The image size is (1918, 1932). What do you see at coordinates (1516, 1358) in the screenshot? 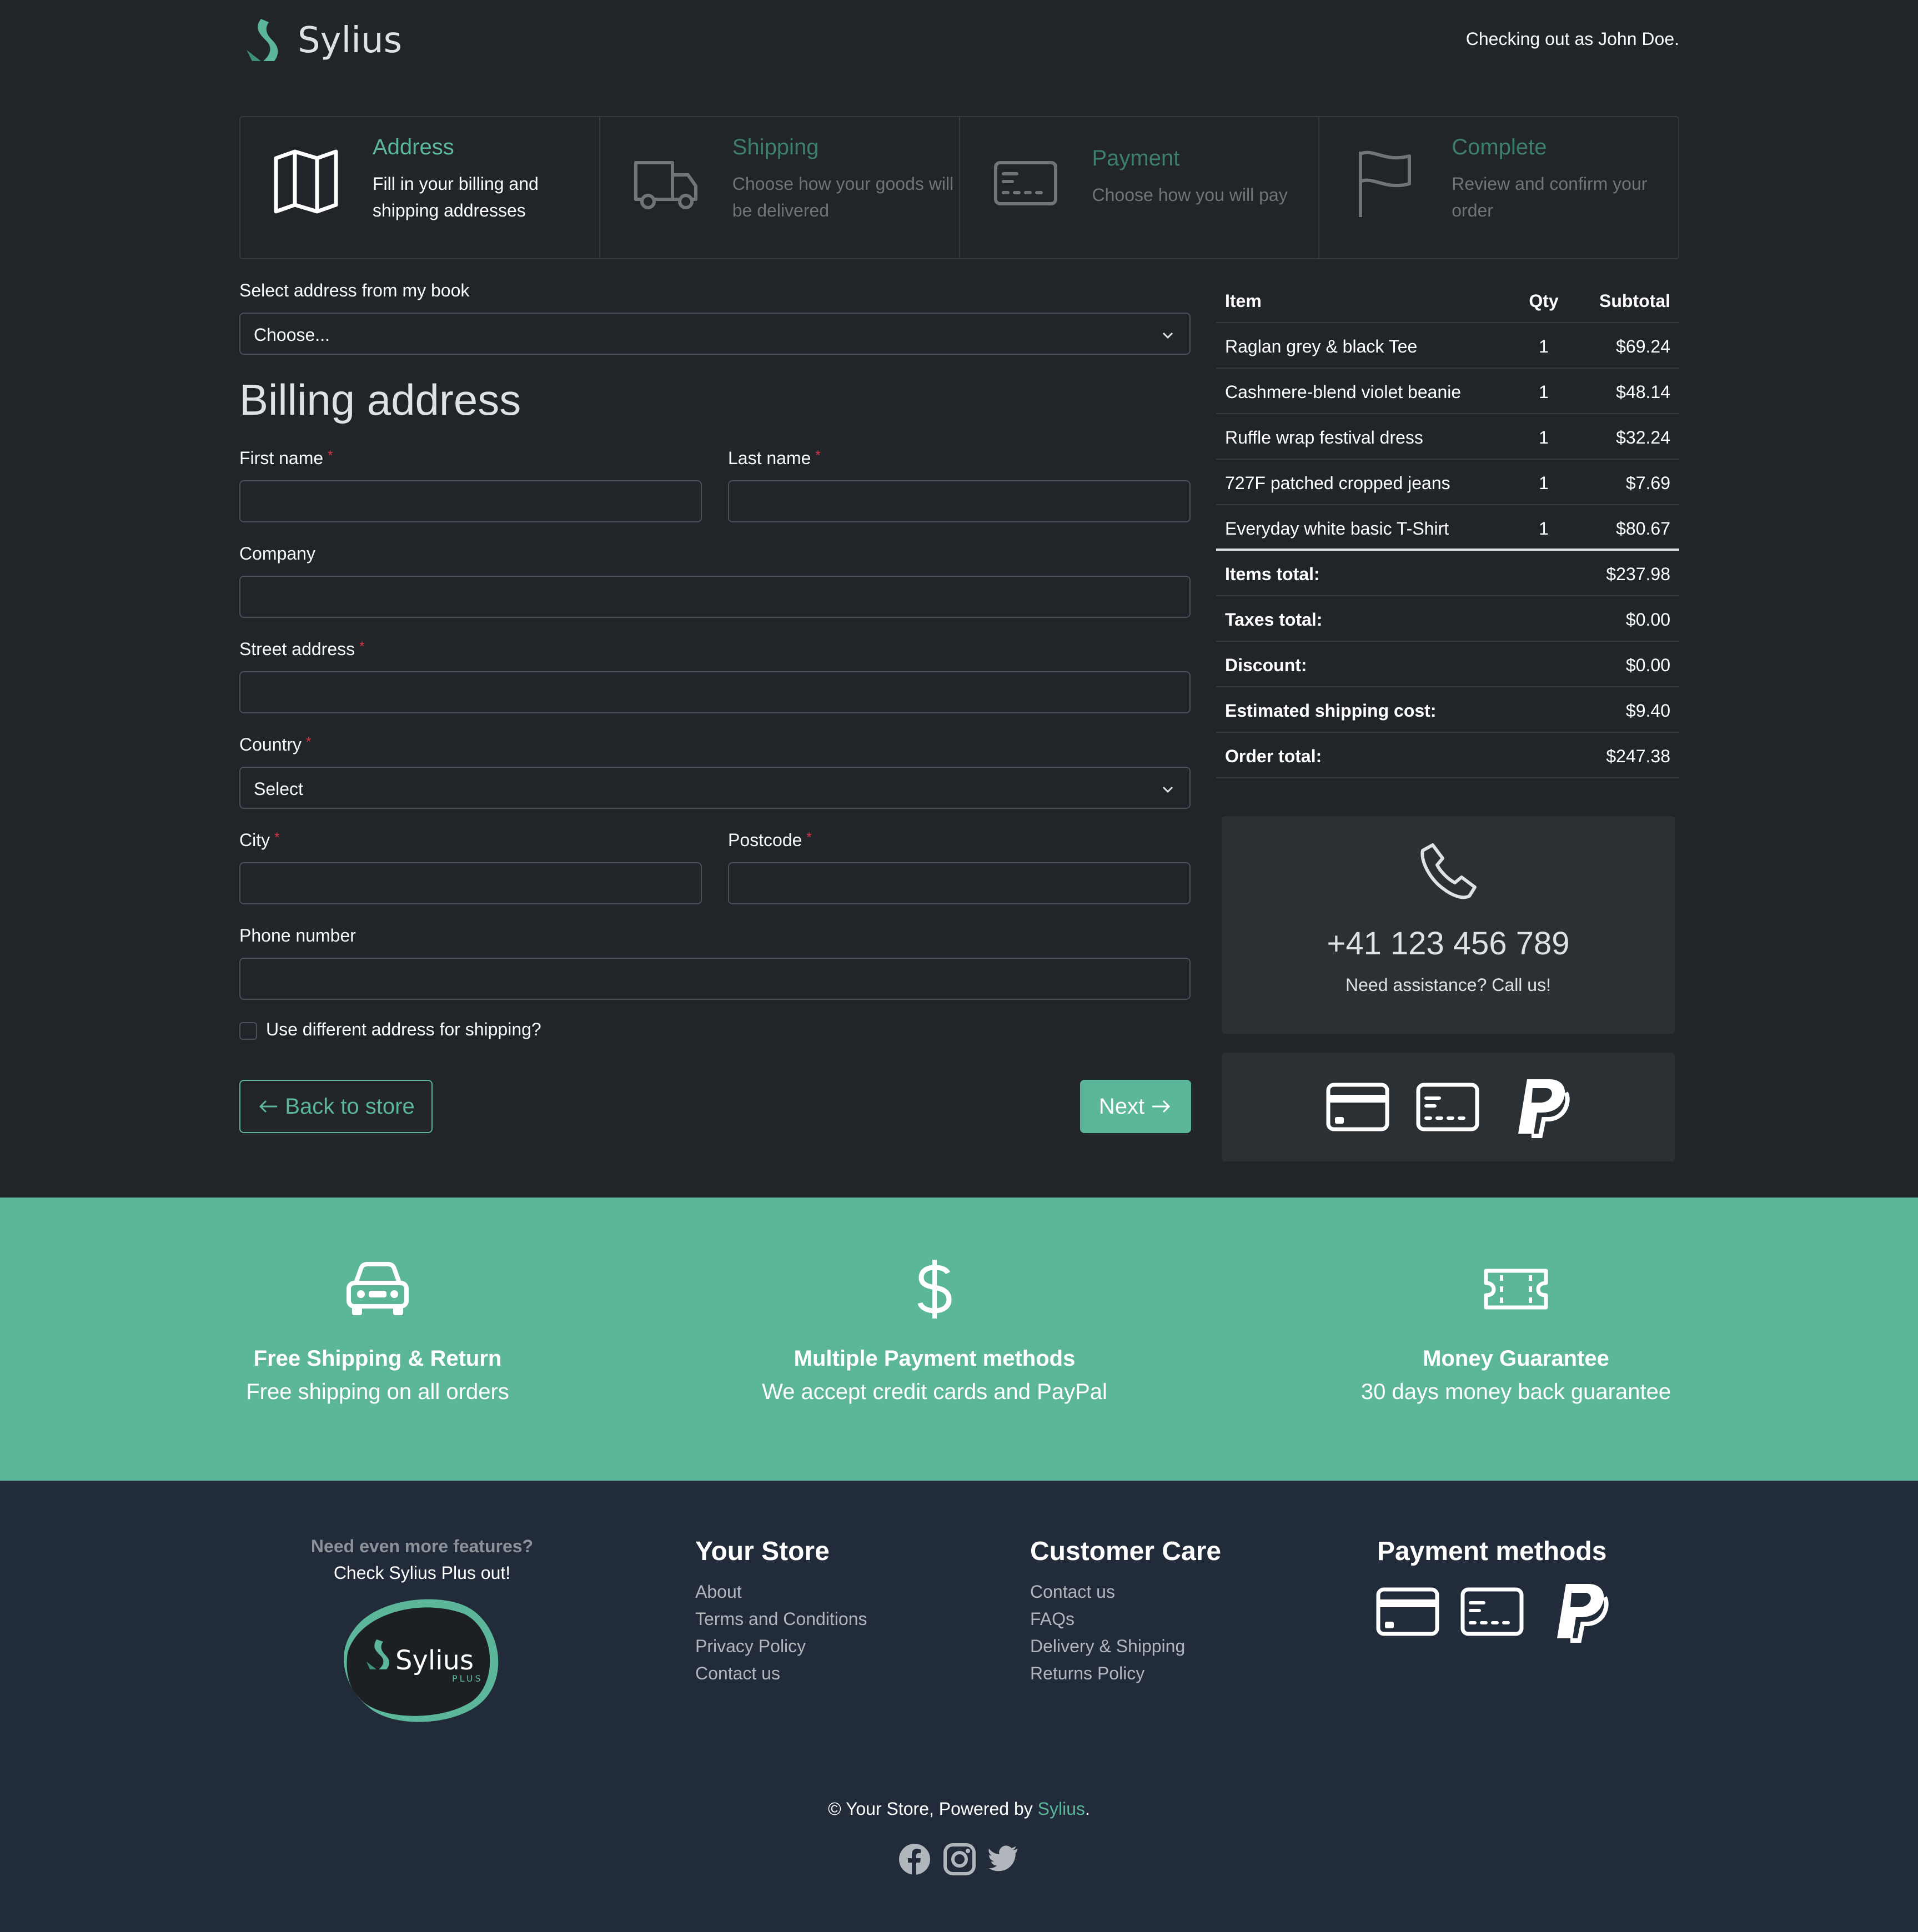
I see `feature-title: Money Guarantee` at bounding box center [1516, 1358].